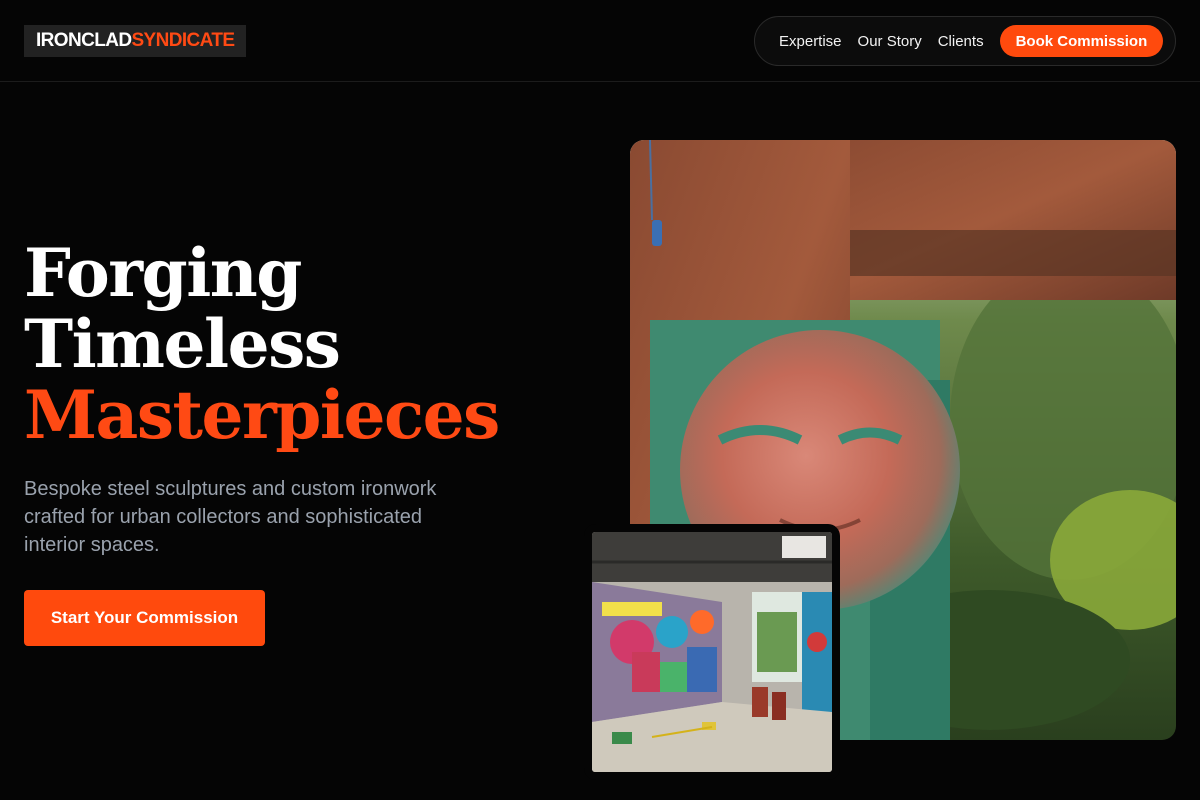 This screenshot has height=800, width=1200. Describe the element at coordinates (890, 41) in the screenshot. I see `nav-link-our-story: Our Story` at that location.